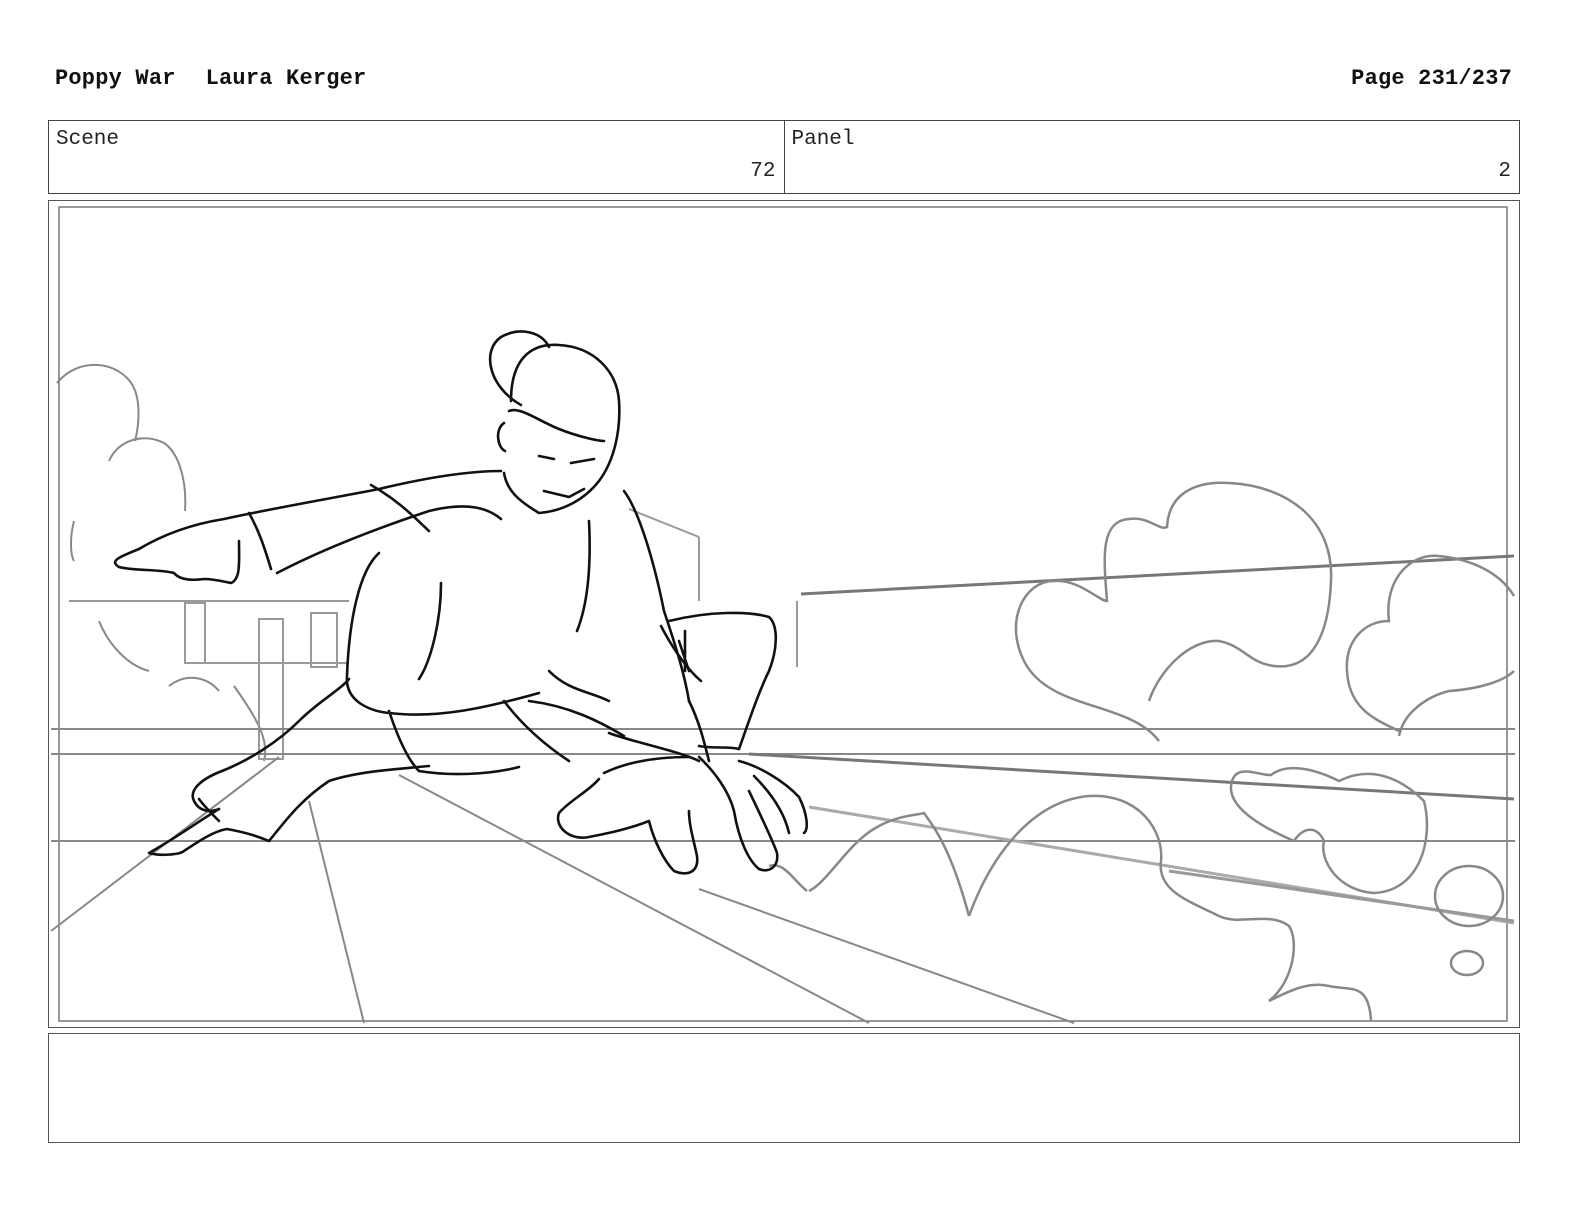  What do you see at coordinates (763, 171) in the screenshot?
I see `scene-number: 72` at bounding box center [763, 171].